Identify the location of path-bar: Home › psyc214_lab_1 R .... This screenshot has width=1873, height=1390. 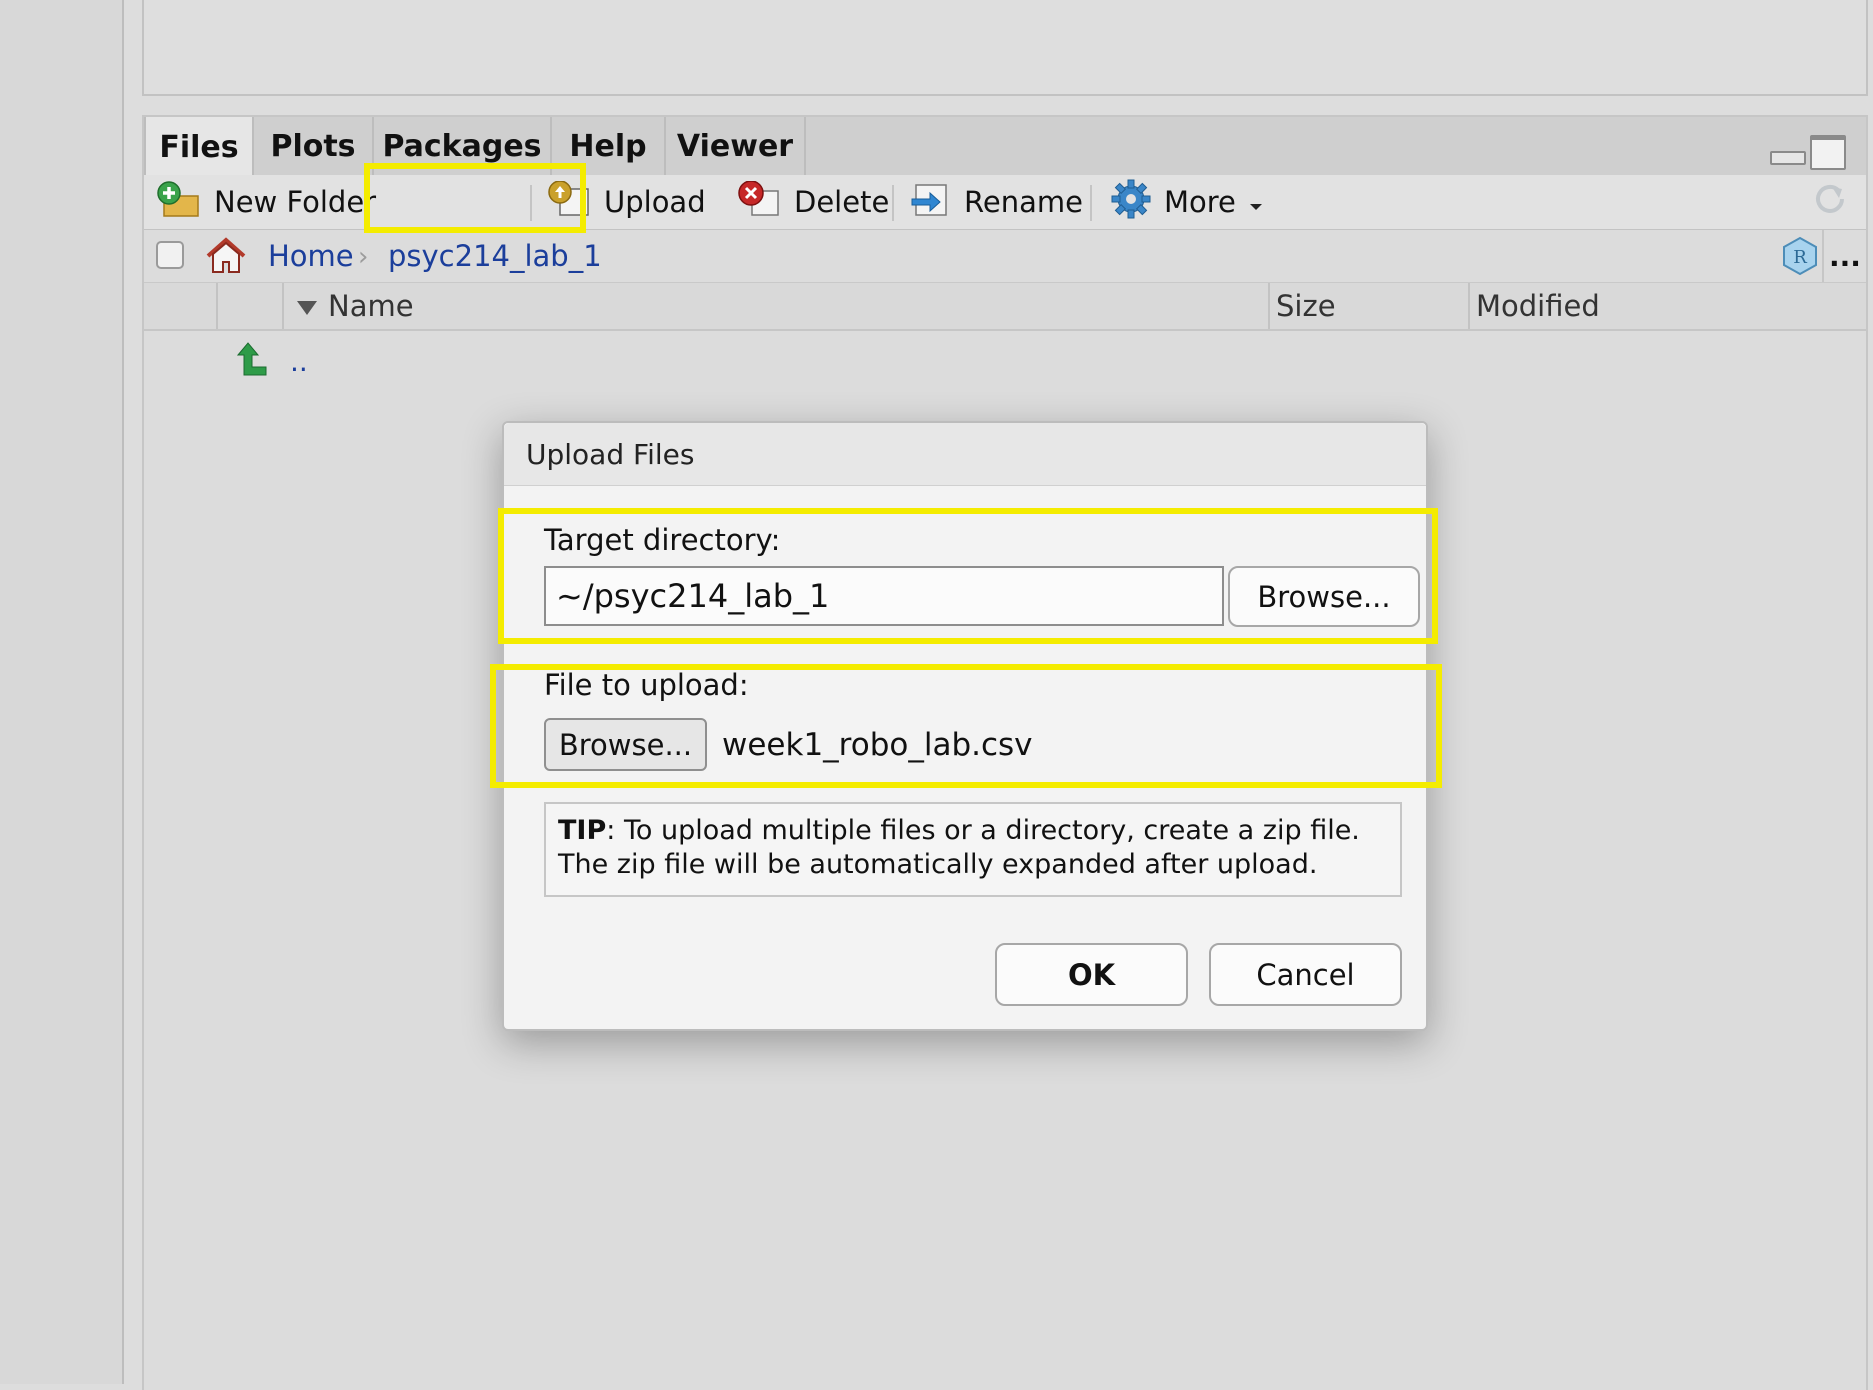
(1005, 257).